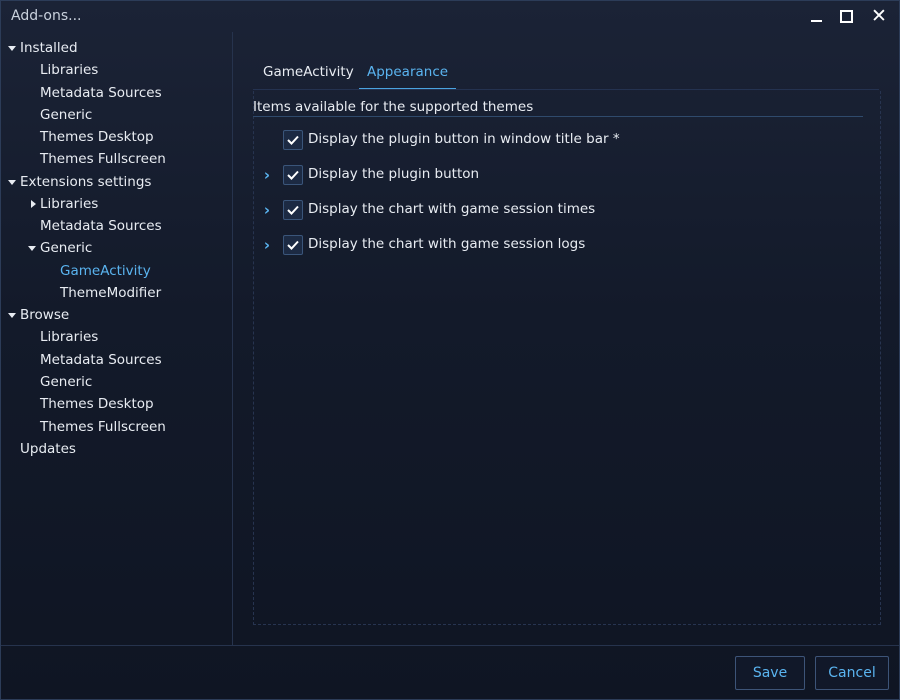 This screenshot has height=700, width=900. What do you see at coordinates (770, 673) in the screenshot?
I see `save-button: Save` at bounding box center [770, 673].